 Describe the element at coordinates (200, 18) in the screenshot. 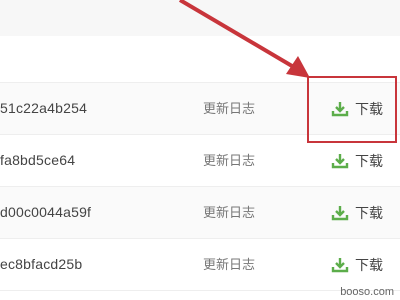

I see `top-strip` at that location.